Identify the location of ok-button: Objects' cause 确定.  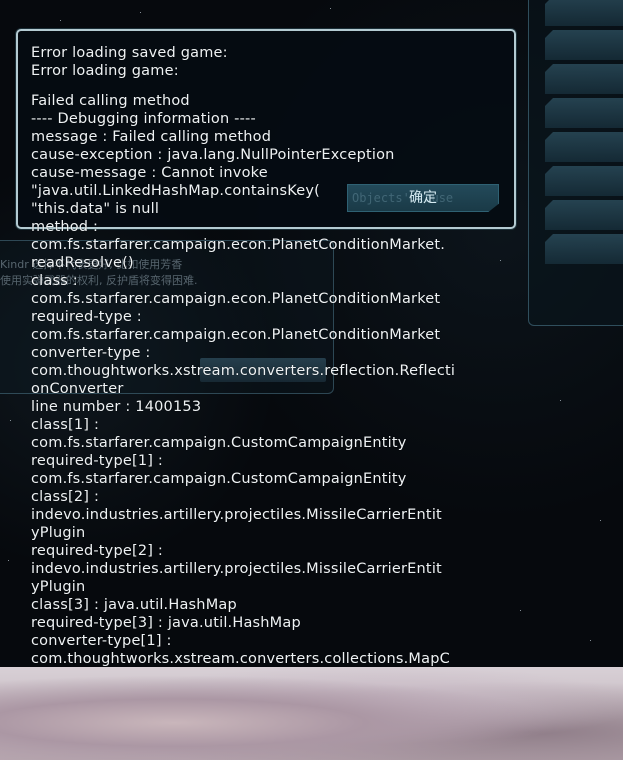
(423, 198).